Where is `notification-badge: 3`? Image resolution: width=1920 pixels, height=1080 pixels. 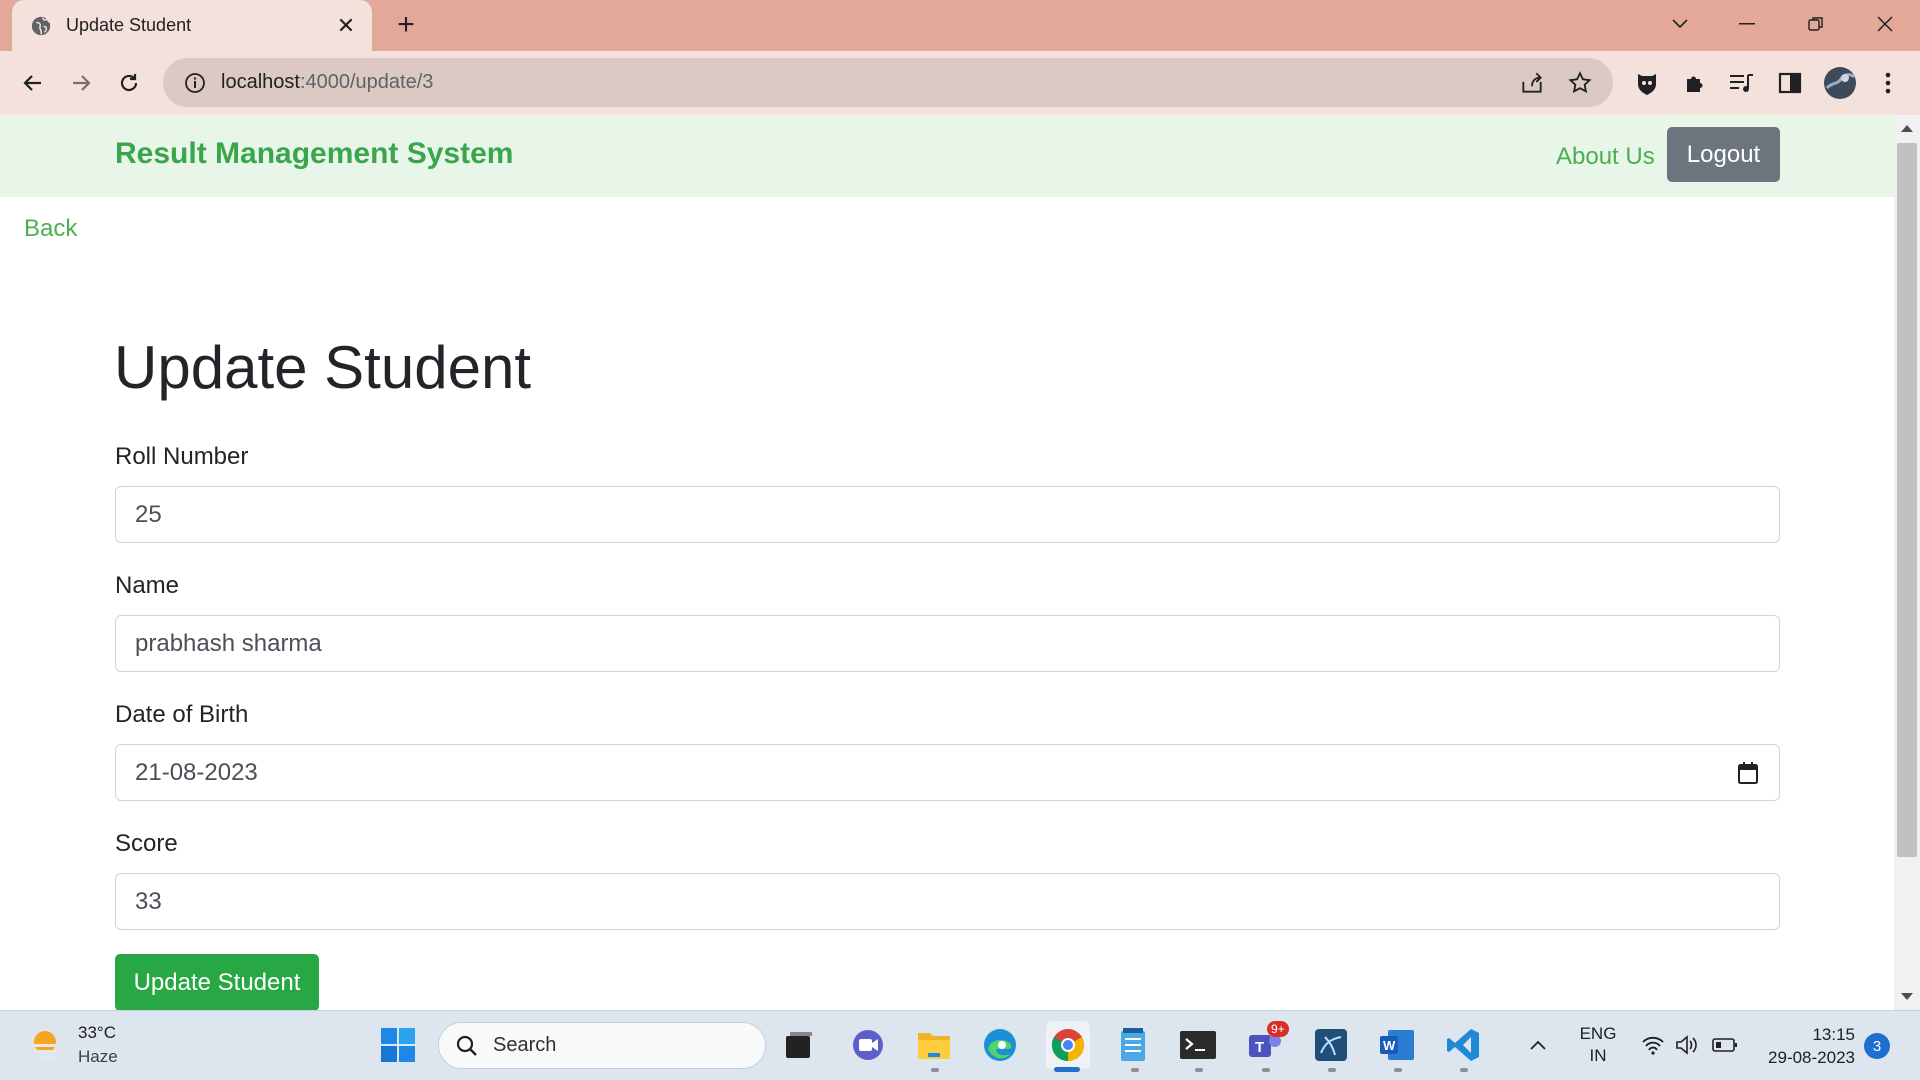 notification-badge: 3 is located at coordinates (1877, 1046).